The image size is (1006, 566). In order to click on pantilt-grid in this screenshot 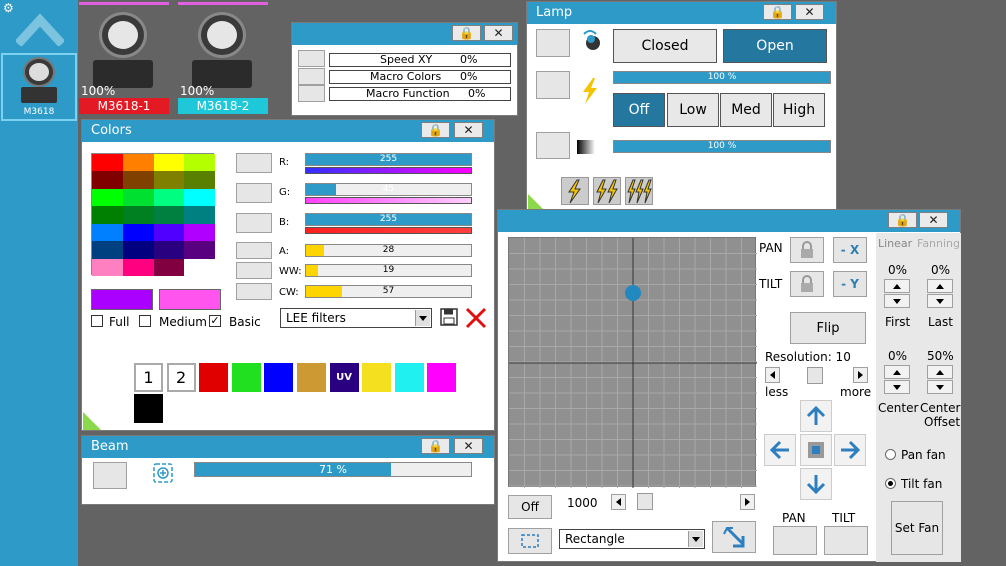, I will do `click(632, 362)`.